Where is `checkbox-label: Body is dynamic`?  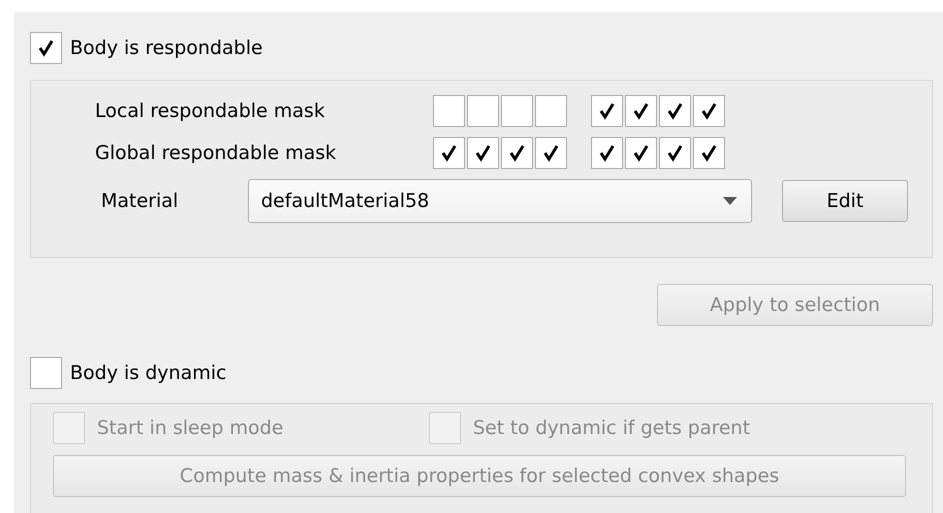
checkbox-label: Body is dynamic is located at coordinates (148, 373).